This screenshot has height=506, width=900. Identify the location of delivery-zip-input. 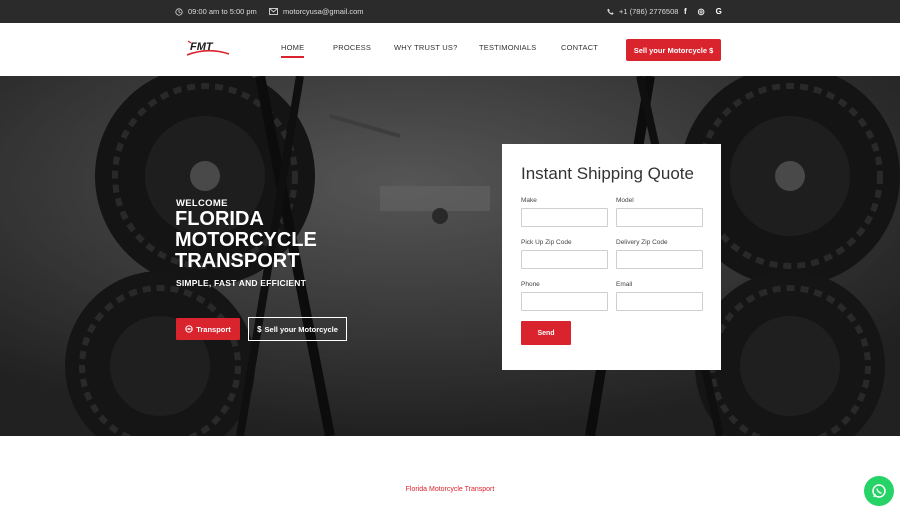
(659, 259).